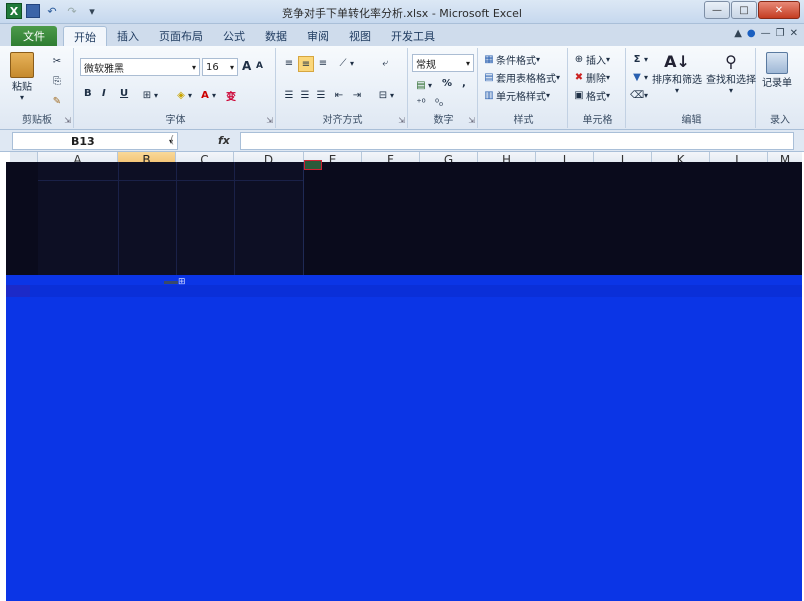 This screenshot has height=601, width=804. Describe the element at coordinates (34, 36) in the screenshot. I see `tab-file: 文件` at that location.